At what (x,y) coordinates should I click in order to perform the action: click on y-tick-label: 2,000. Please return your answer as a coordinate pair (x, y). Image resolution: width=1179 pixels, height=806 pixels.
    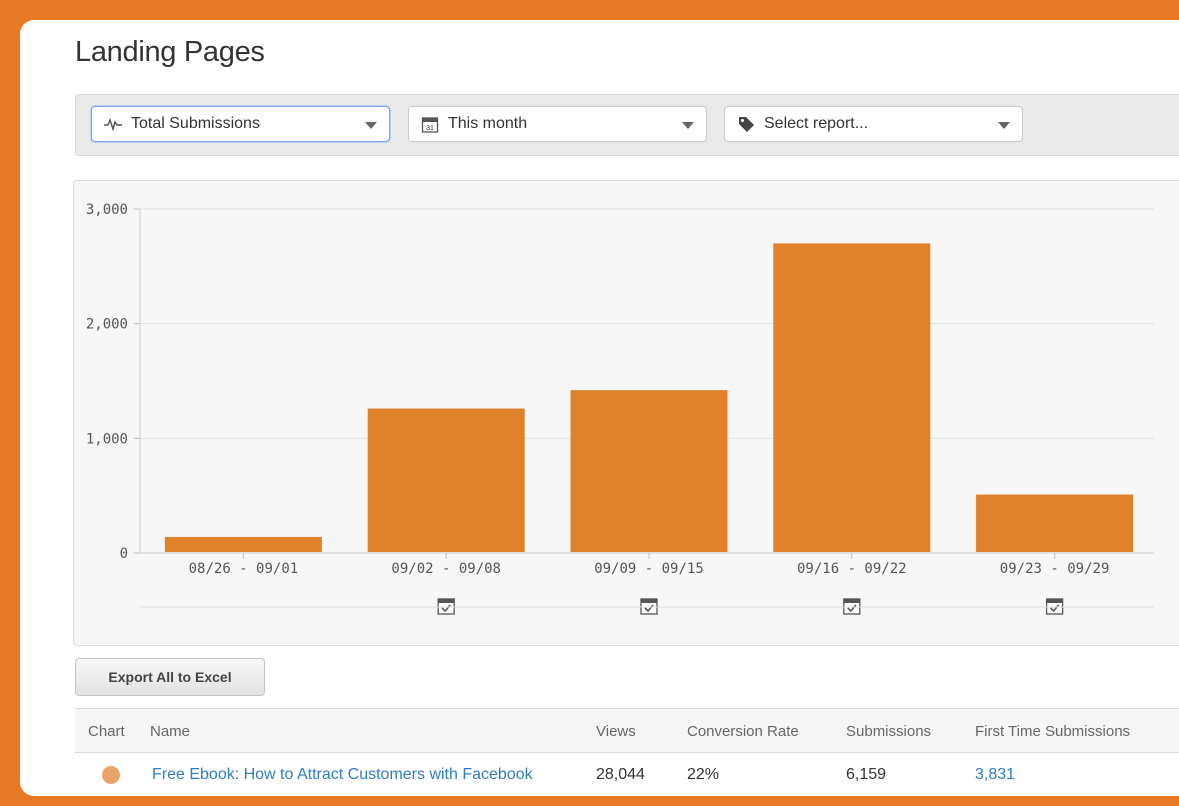
    Looking at the image, I should click on (107, 325).